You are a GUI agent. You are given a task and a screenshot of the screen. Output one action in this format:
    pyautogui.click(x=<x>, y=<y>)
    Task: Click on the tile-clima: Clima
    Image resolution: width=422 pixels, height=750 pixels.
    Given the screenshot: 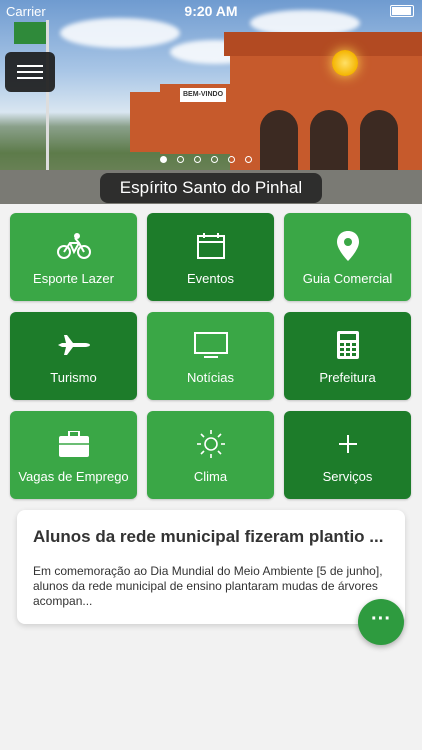 What is the action you would take?
    pyautogui.click(x=210, y=455)
    